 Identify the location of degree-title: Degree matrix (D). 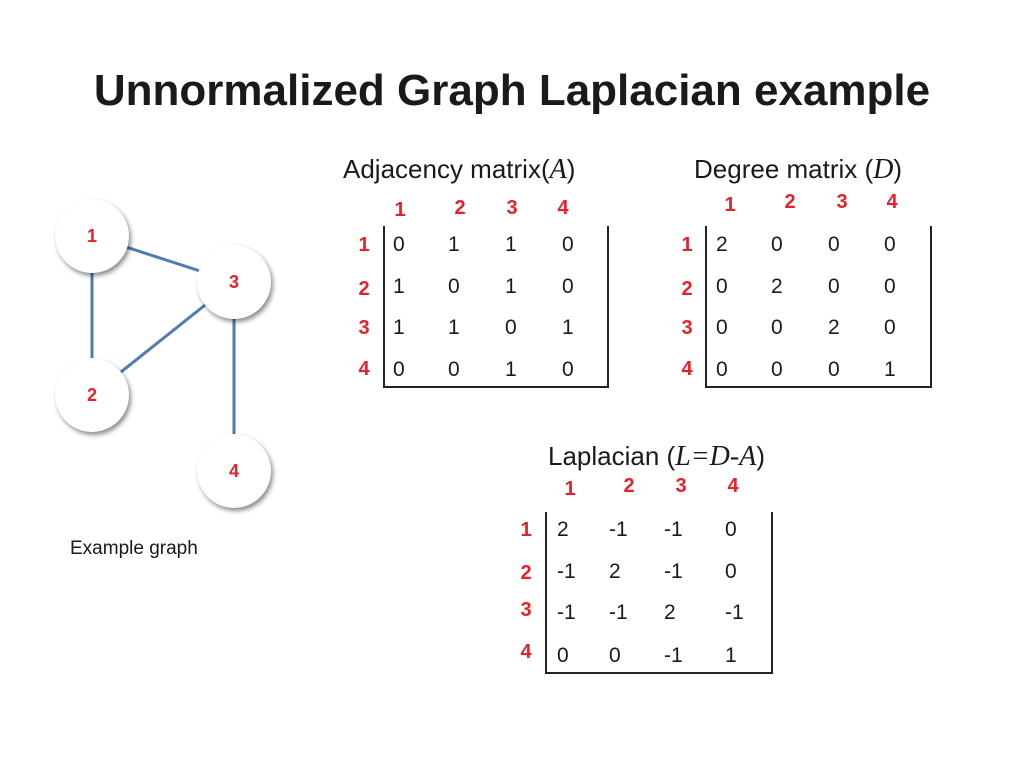
(798, 170).